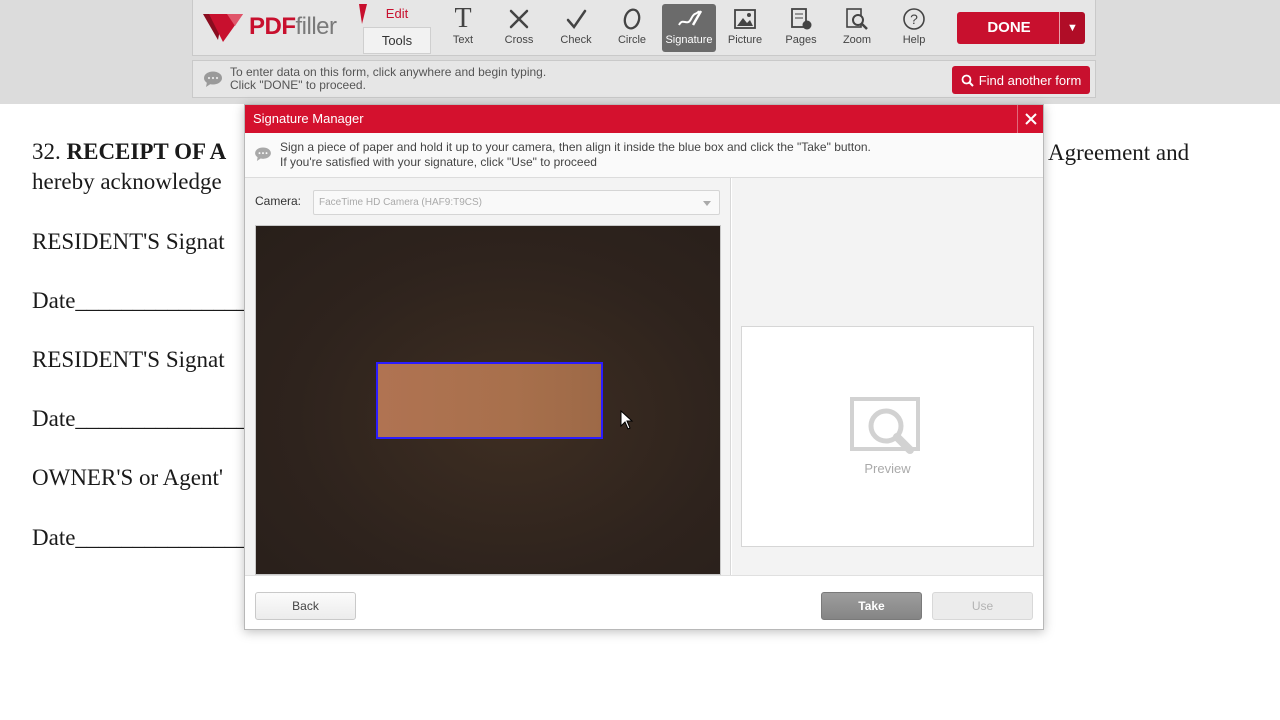  I want to click on text-tool-button: T Text, so click(463, 27).